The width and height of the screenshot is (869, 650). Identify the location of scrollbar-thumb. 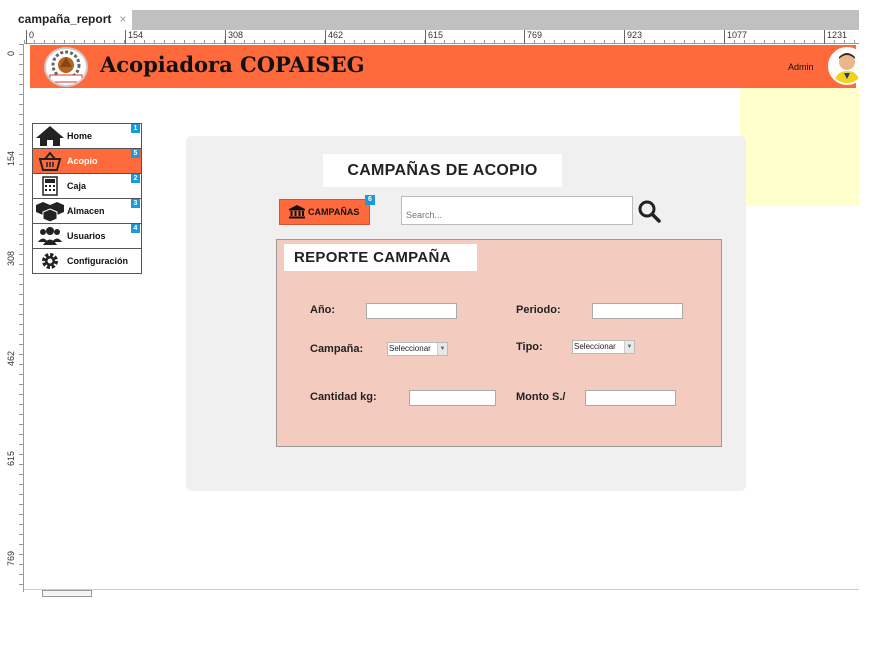
(67, 593).